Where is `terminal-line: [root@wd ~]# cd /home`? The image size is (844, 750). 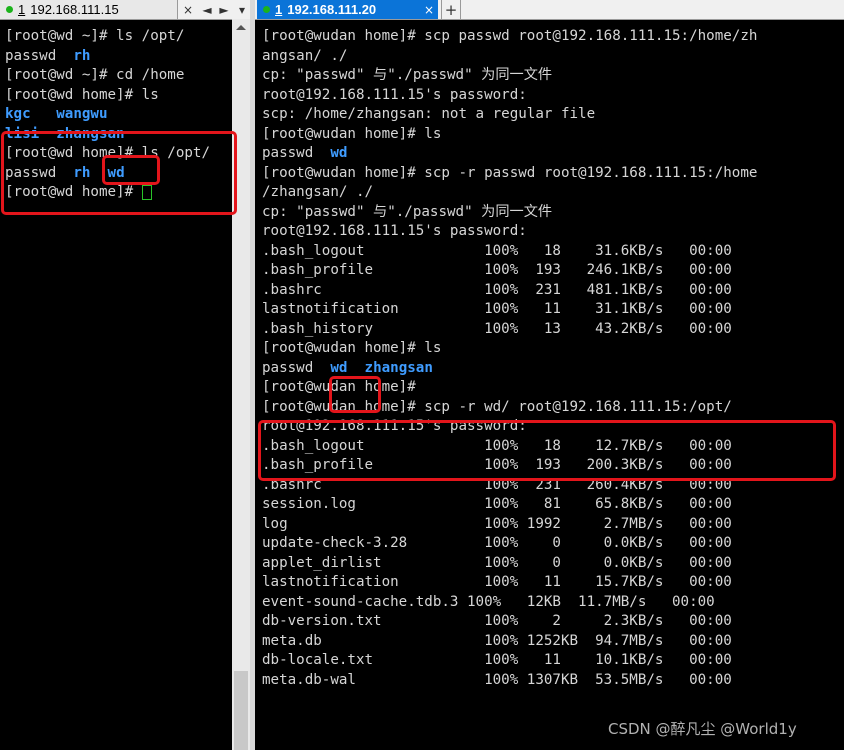
terminal-line: [root@wd ~]# cd /home is located at coordinates (118, 76).